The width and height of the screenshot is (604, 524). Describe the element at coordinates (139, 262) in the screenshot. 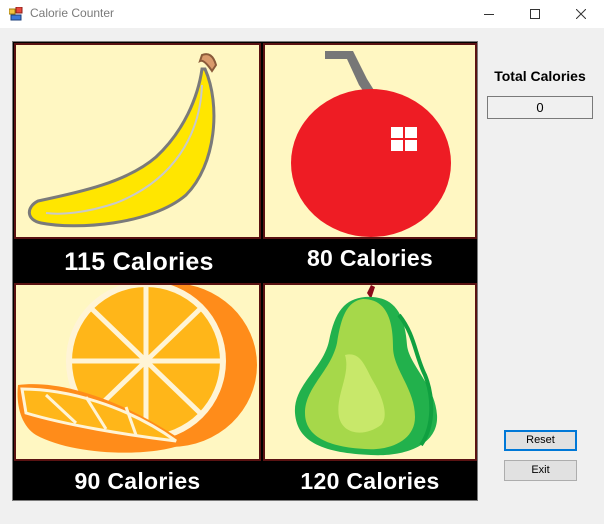

I see `banana-caption: 115 Calories` at that location.